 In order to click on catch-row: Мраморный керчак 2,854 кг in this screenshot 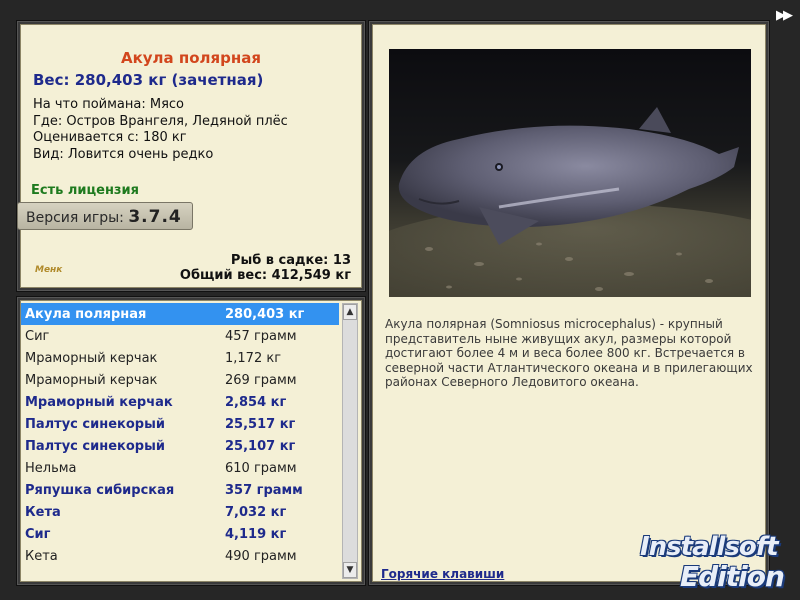, I will do `click(180, 402)`.